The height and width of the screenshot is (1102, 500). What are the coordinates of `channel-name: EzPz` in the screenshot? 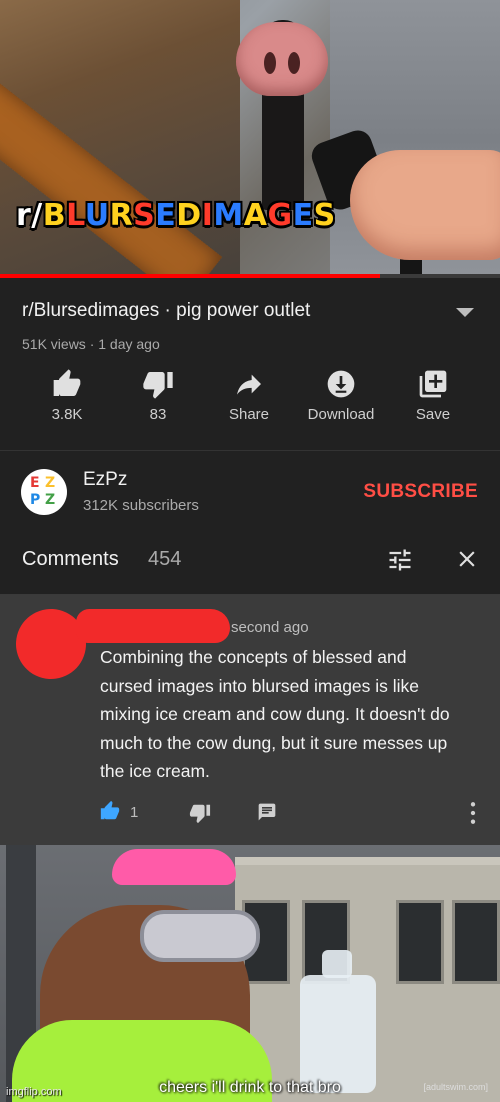 It's located at (105, 480).